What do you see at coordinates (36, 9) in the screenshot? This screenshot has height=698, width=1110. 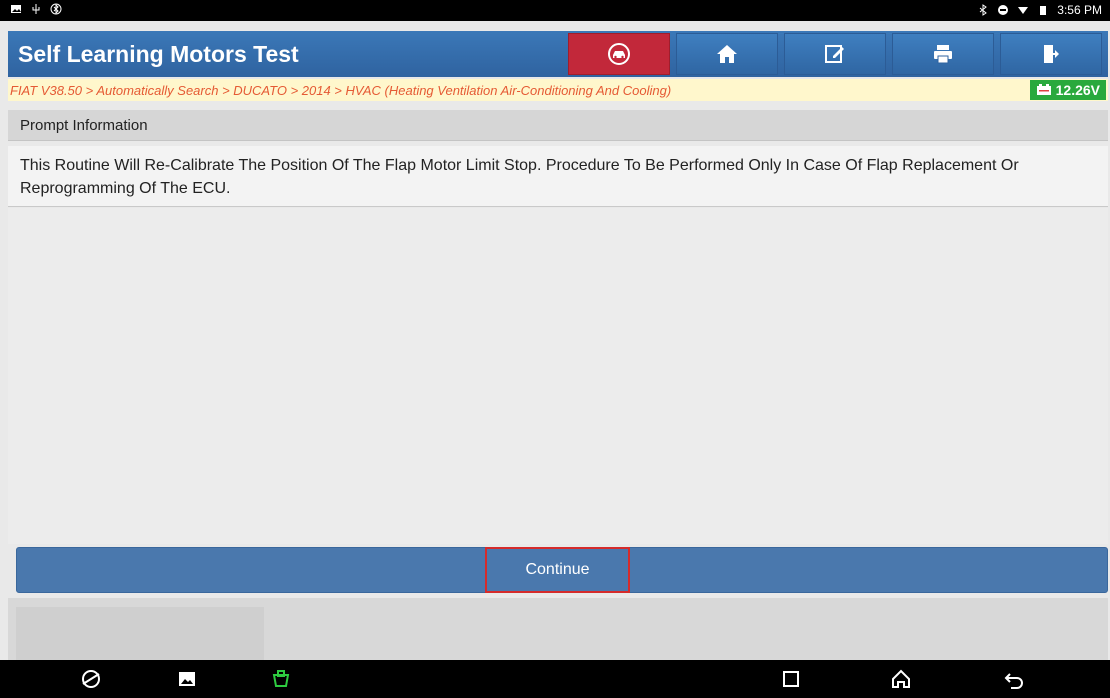 I see `usb-icon` at bounding box center [36, 9].